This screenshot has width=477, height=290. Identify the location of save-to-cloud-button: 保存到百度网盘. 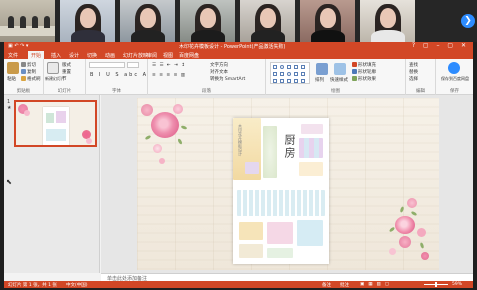
(455, 79).